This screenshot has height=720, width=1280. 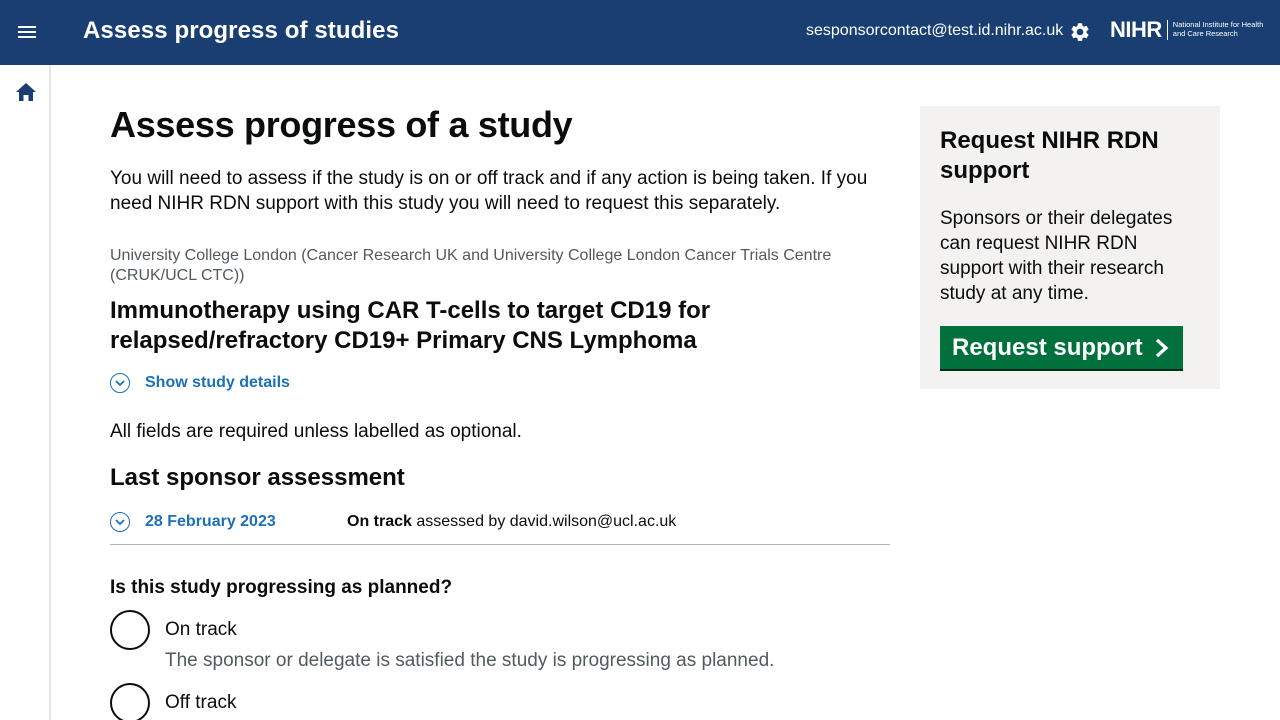 I want to click on app-title: Assess progress of studies, so click(x=241, y=30).